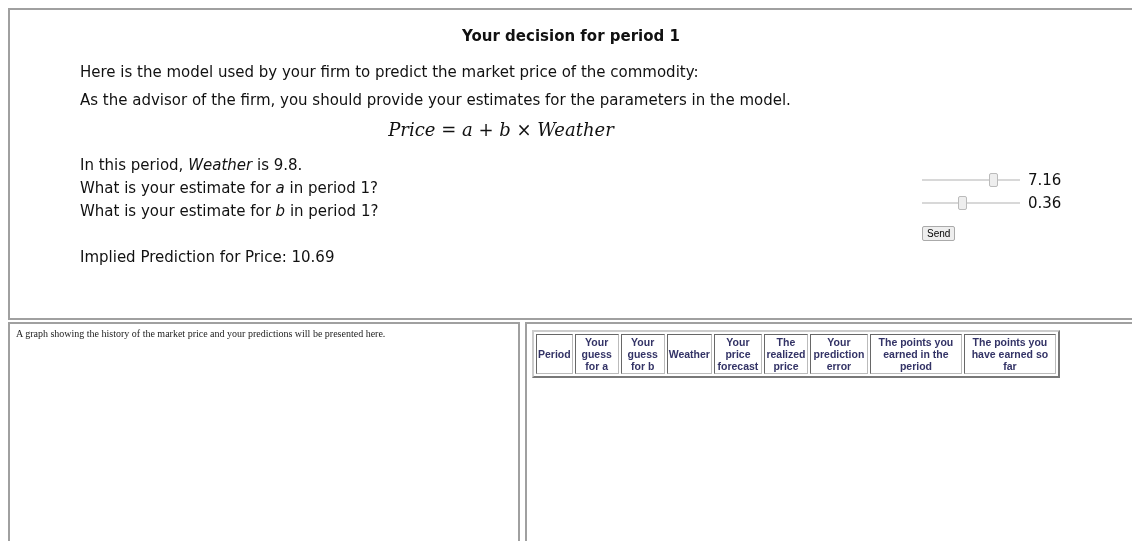 The width and height of the screenshot is (1132, 541). I want to click on estimate-question: What is your estimate for a in period 1?, so click(230, 188).